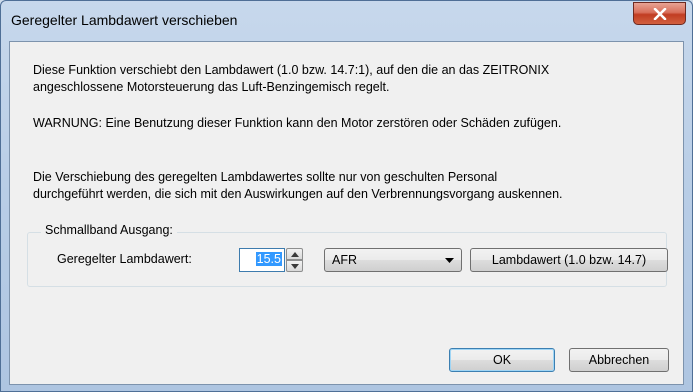 Image resolution: width=693 pixels, height=392 pixels. I want to click on unit-select: AFR, so click(393, 260).